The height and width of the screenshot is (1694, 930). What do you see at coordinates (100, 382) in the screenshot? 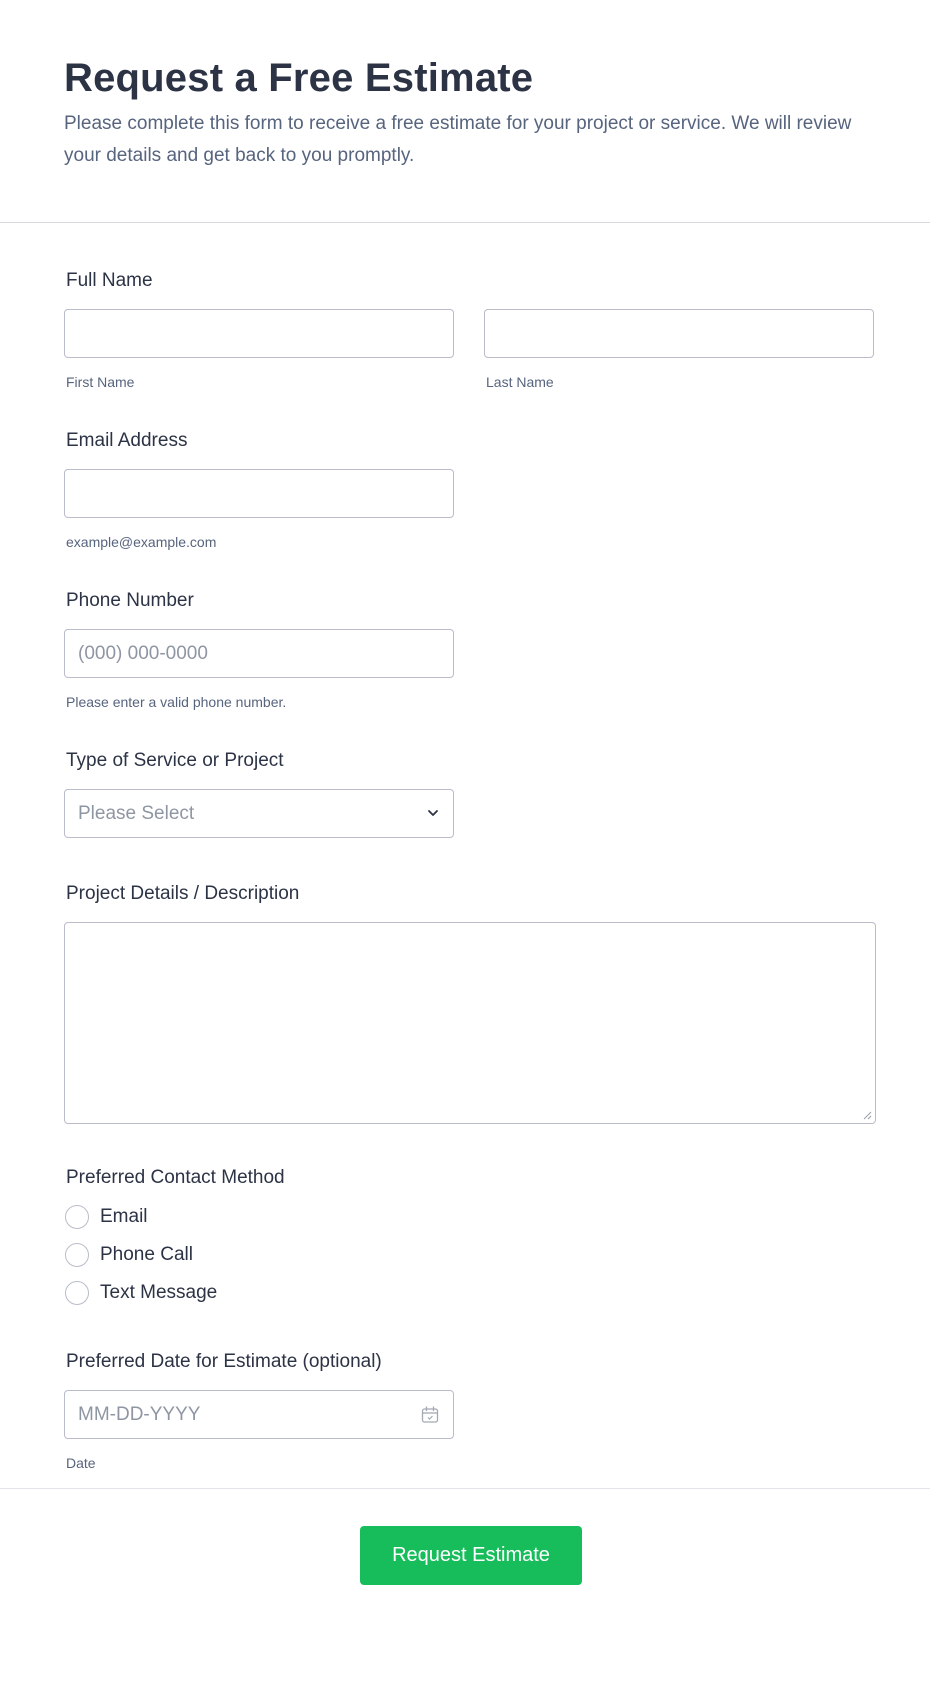
I see `first-name-sublabel: First Name` at bounding box center [100, 382].